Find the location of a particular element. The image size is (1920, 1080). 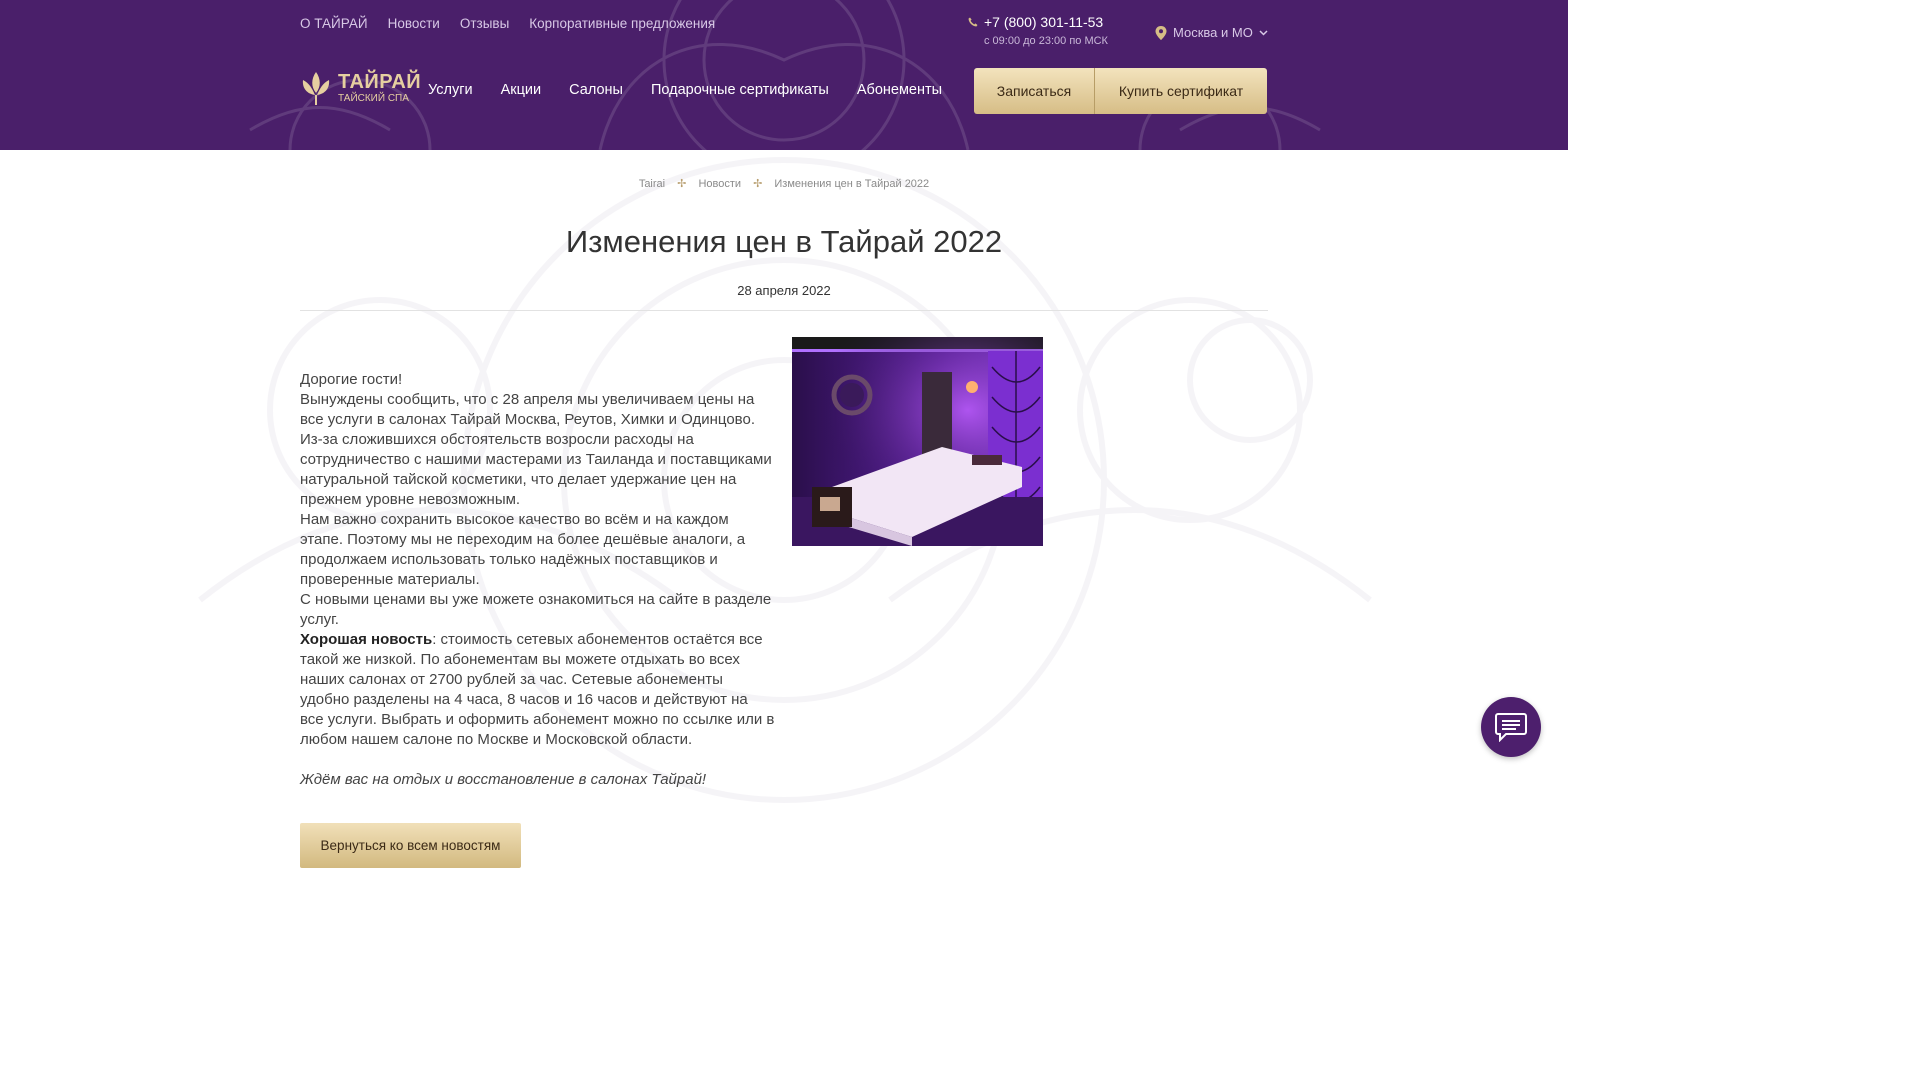

chevron-down-icon is located at coordinates (1263, 32).